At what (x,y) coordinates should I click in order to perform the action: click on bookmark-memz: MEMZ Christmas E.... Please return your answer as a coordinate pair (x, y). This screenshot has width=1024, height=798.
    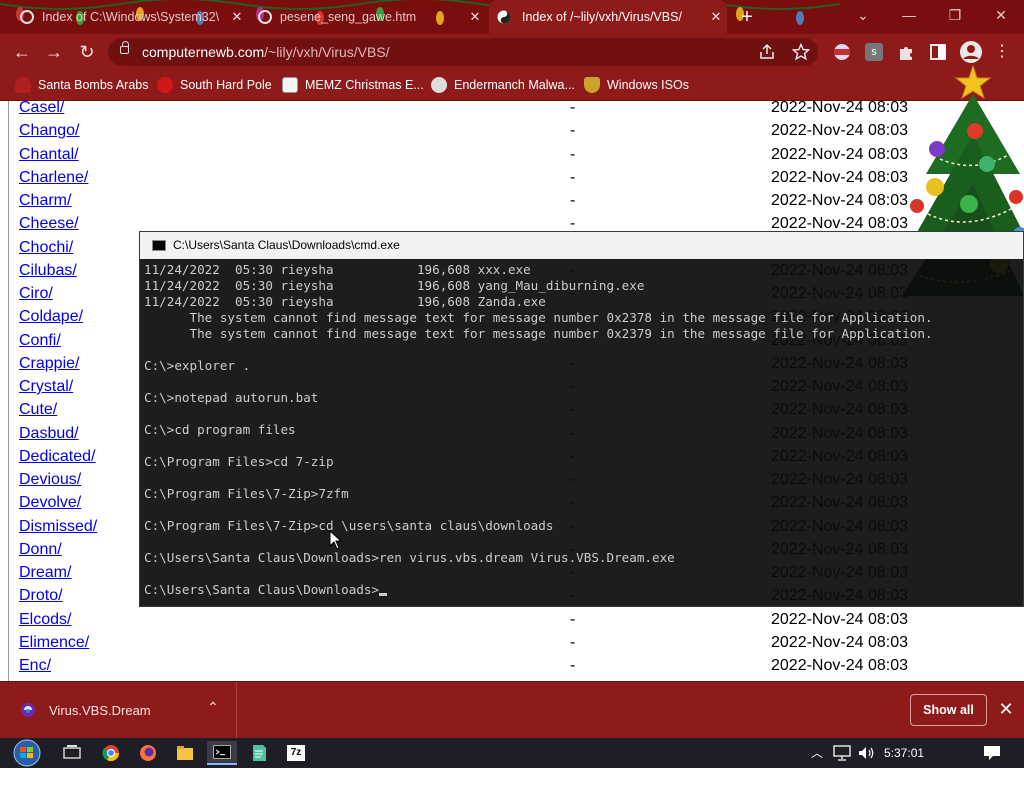
    Looking at the image, I should click on (353, 85).